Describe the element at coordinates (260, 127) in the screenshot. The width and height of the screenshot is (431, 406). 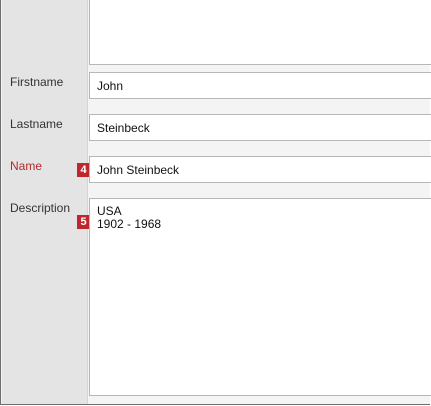
I see `lastname-input: Steinbeck` at that location.